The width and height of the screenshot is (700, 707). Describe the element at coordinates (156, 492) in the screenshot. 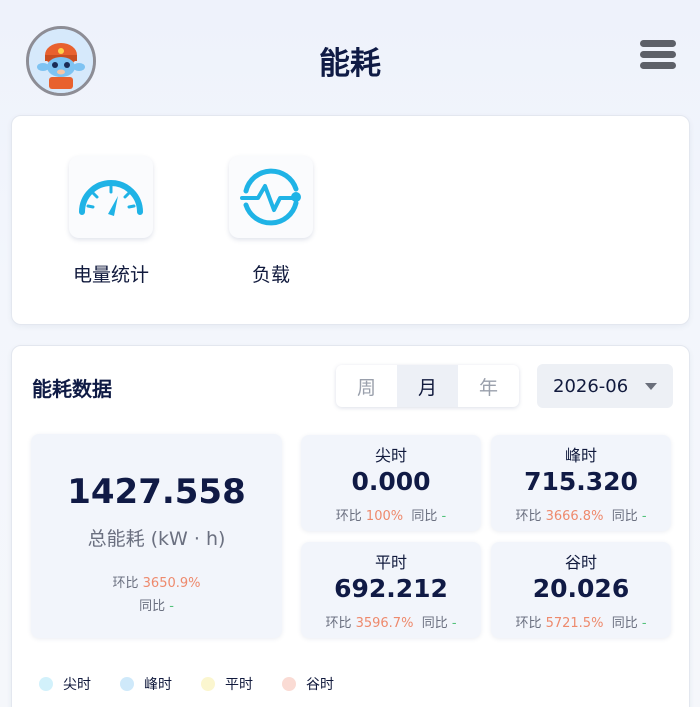

I see `total-energy-value: 1427.558` at that location.